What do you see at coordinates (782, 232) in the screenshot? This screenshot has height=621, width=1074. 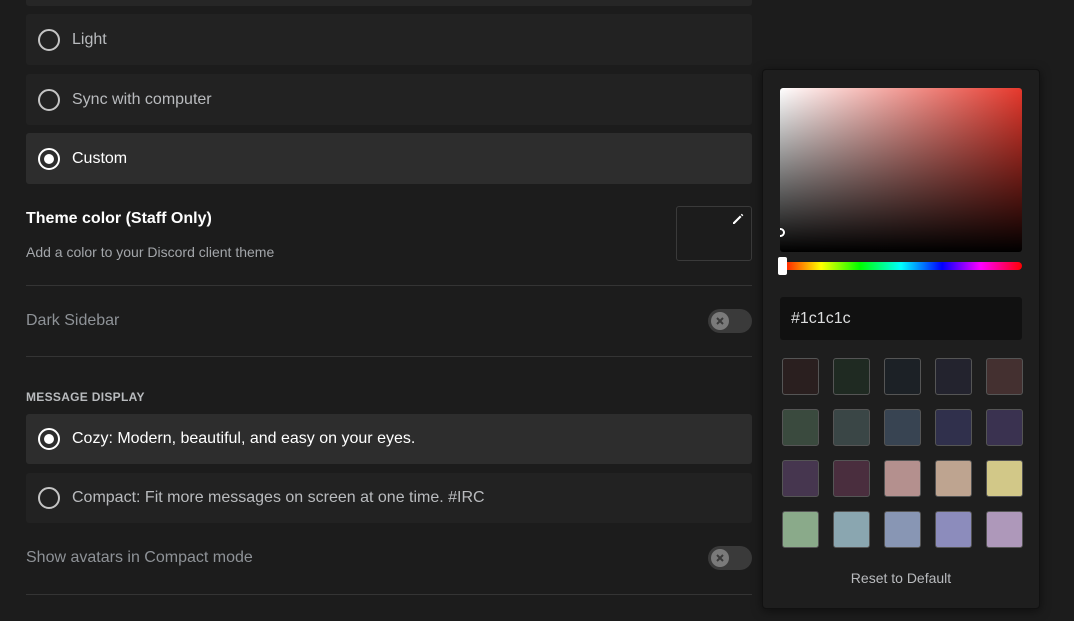 I see `saturation-handle` at bounding box center [782, 232].